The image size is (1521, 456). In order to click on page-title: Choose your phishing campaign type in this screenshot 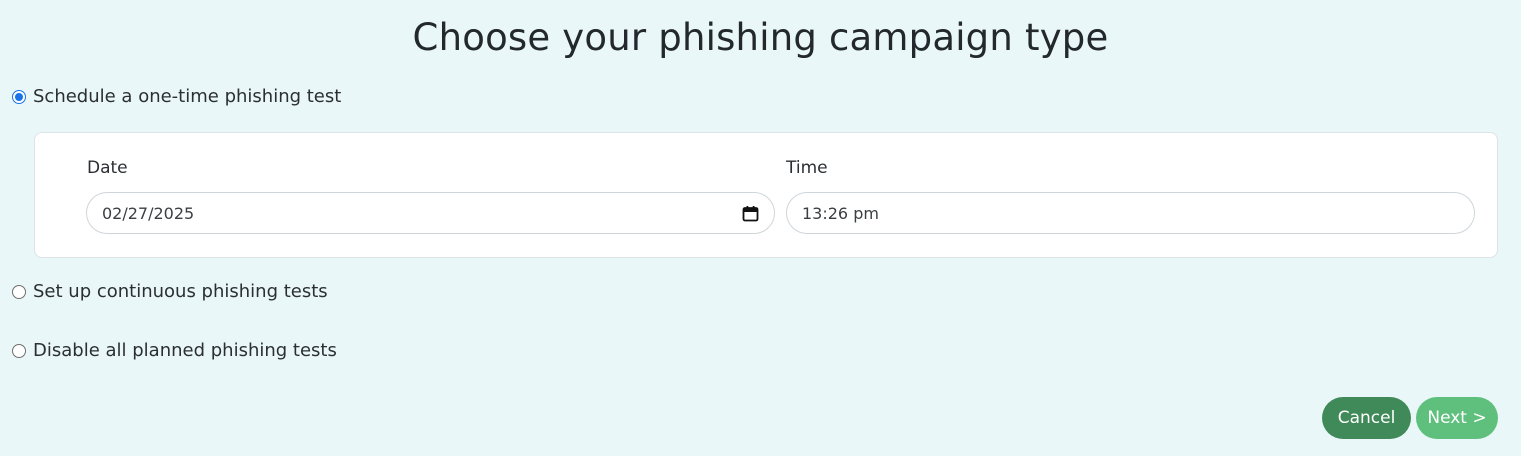, I will do `click(760, 37)`.